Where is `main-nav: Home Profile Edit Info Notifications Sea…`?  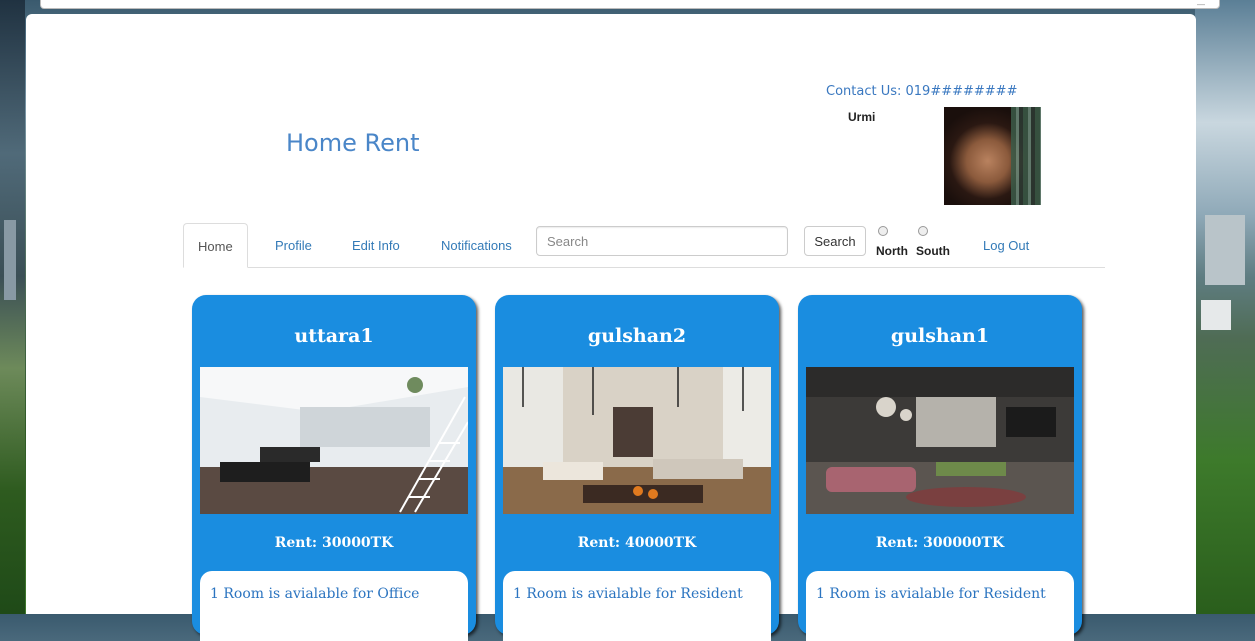 main-nav: Home Profile Edit Info Notifications Sea… is located at coordinates (644, 245).